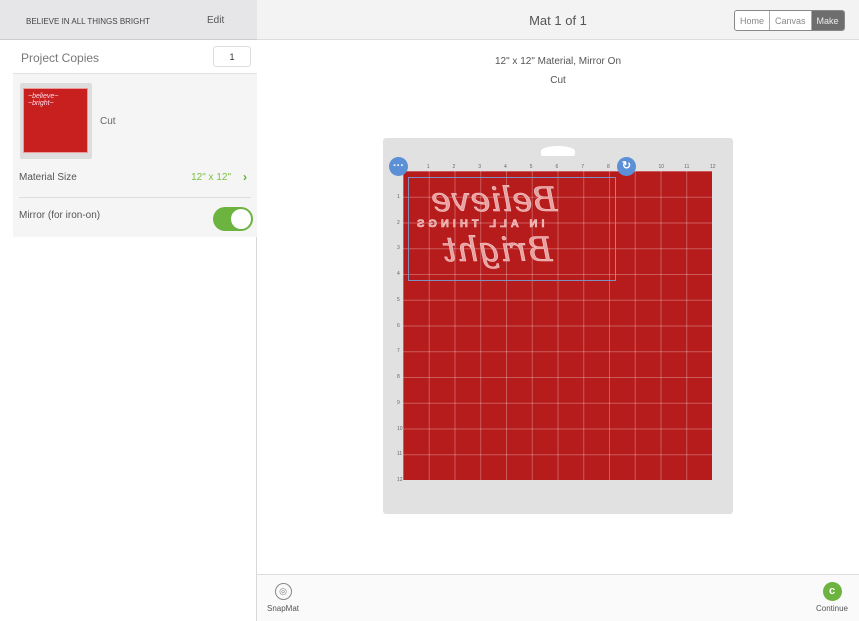  I want to click on ruler-tick-y: 7, so click(398, 351).